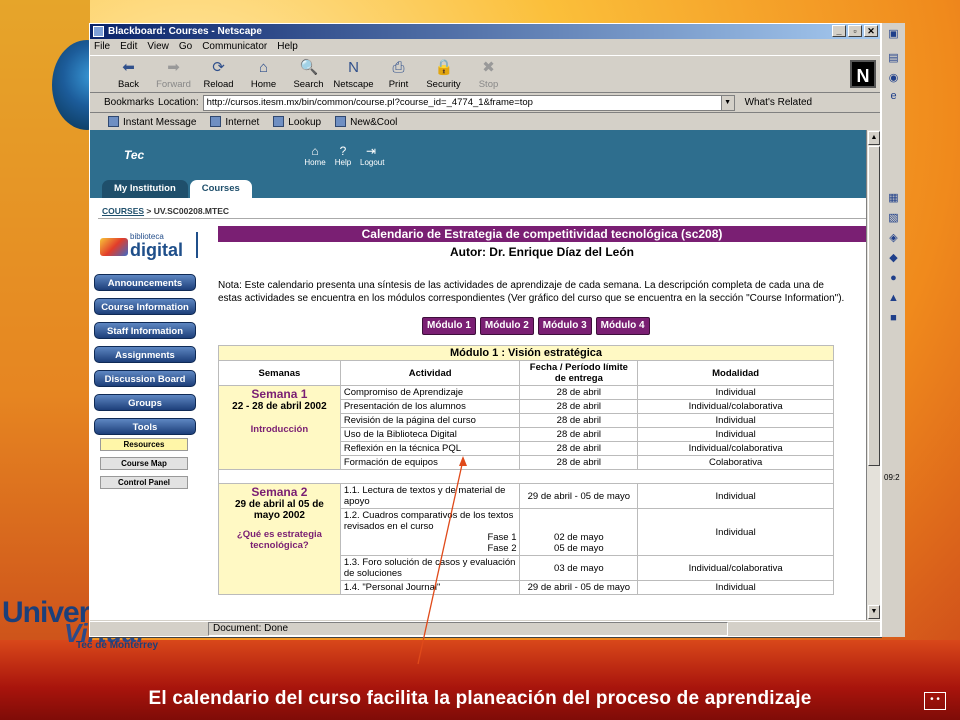 The width and height of the screenshot is (960, 720). What do you see at coordinates (893, 258) in the screenshot?
I see `app-icon: ◆` at bounding box center [893, 258].